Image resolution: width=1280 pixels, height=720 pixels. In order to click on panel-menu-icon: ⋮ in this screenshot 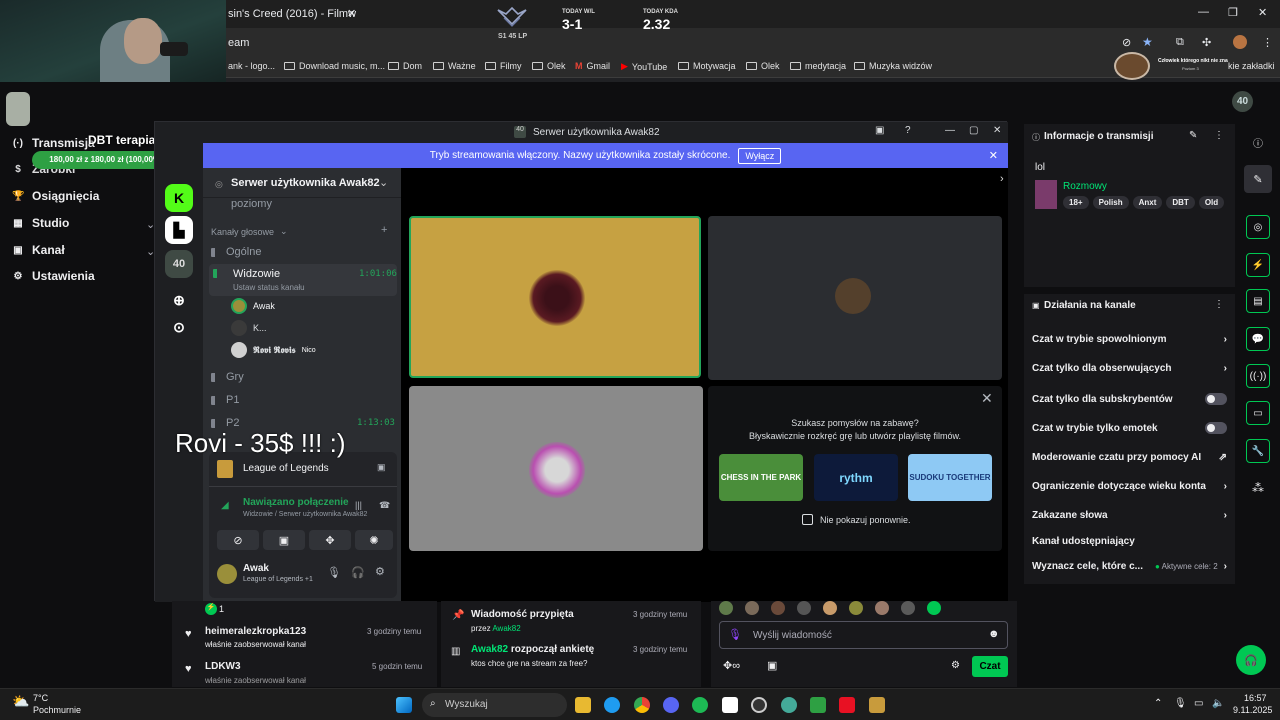, I will do `click(1219, 304)`.